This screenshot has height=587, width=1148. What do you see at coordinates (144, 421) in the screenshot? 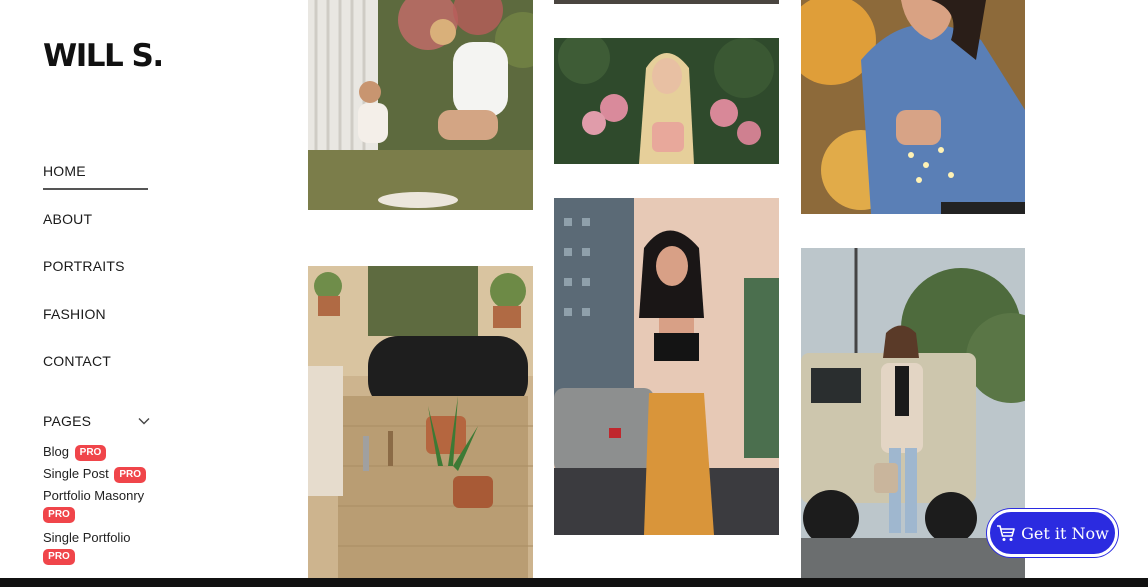
I see `chevron-down-icon` at bounding box center [144, 421].